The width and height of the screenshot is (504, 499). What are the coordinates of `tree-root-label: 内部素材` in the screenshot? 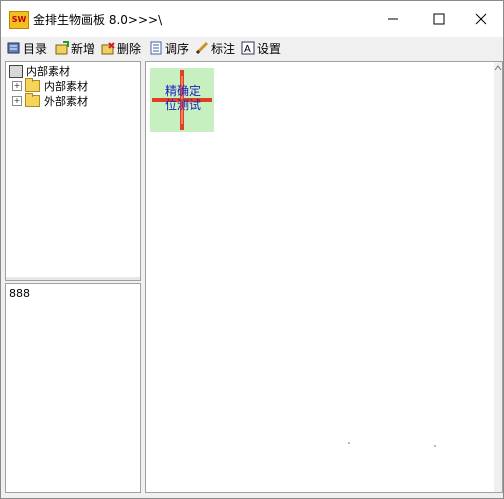 It's located at (48, 71).